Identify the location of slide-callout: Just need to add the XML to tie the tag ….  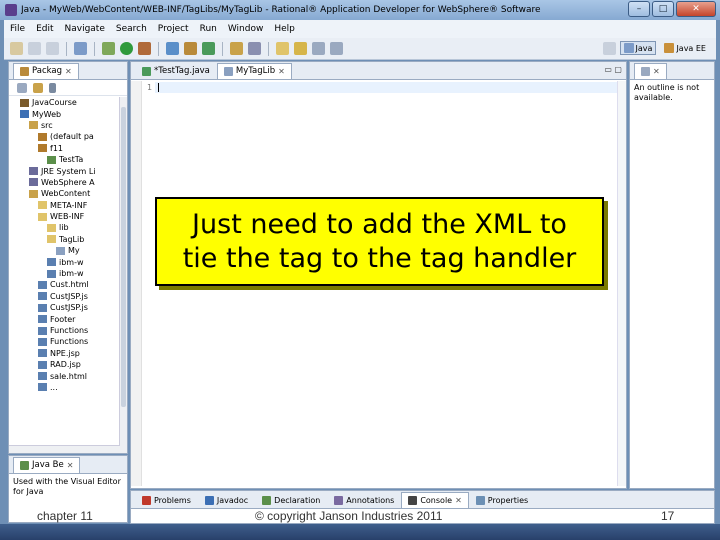
(379, 241).